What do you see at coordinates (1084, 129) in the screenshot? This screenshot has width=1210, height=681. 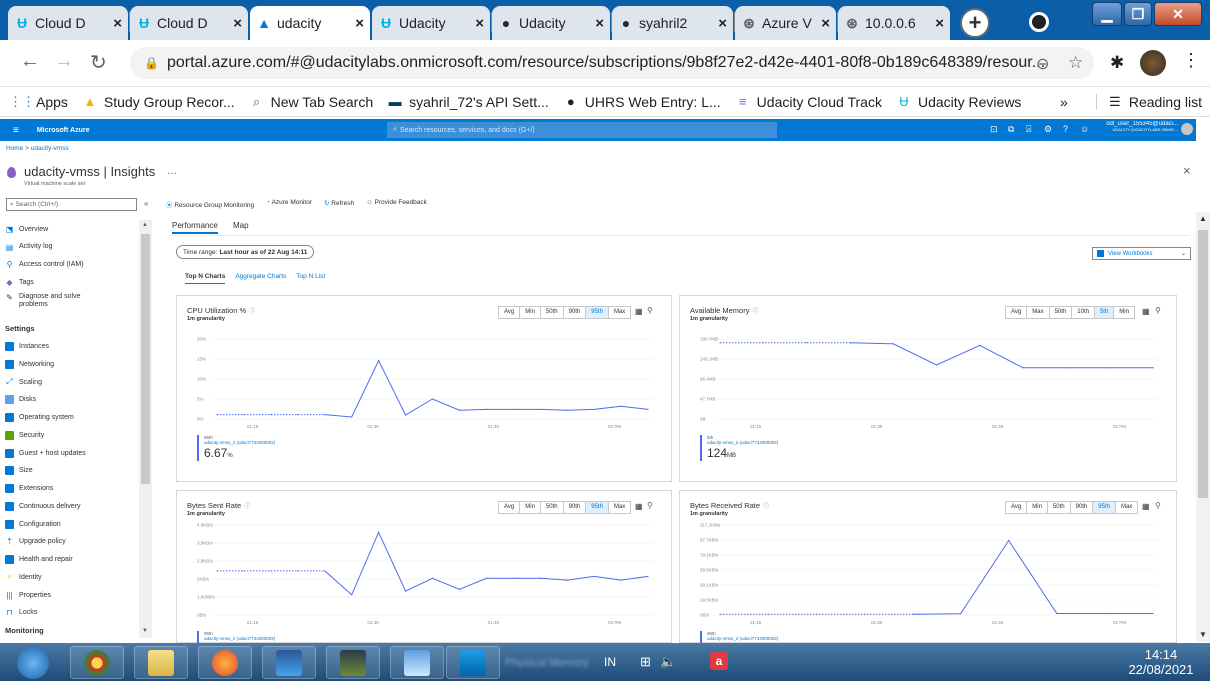 I see `feedback-icon: ☺` at bounding box center [1084, 129].